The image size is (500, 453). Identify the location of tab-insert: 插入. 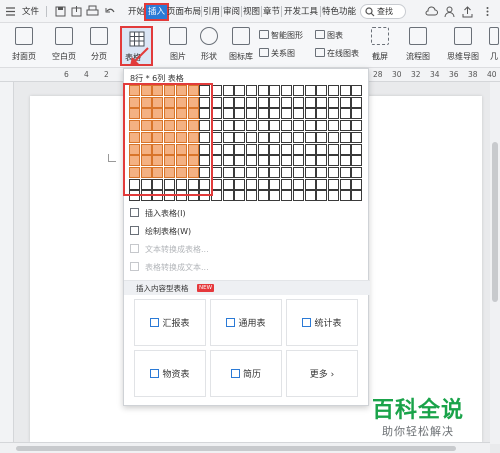
(156, 12).